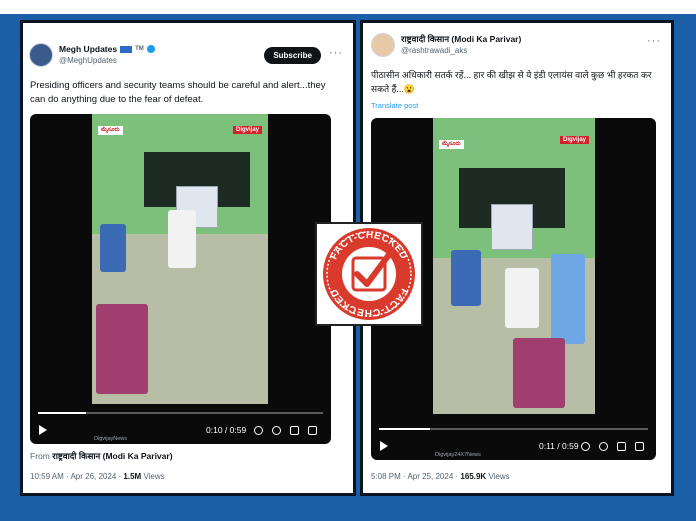 The height and width of the screenshot is (521, 696). What do you see at coordinates (107, 61) in the screenshot?
I see `author-handle: @MeghUpdates` at bounding box center [107, 61].